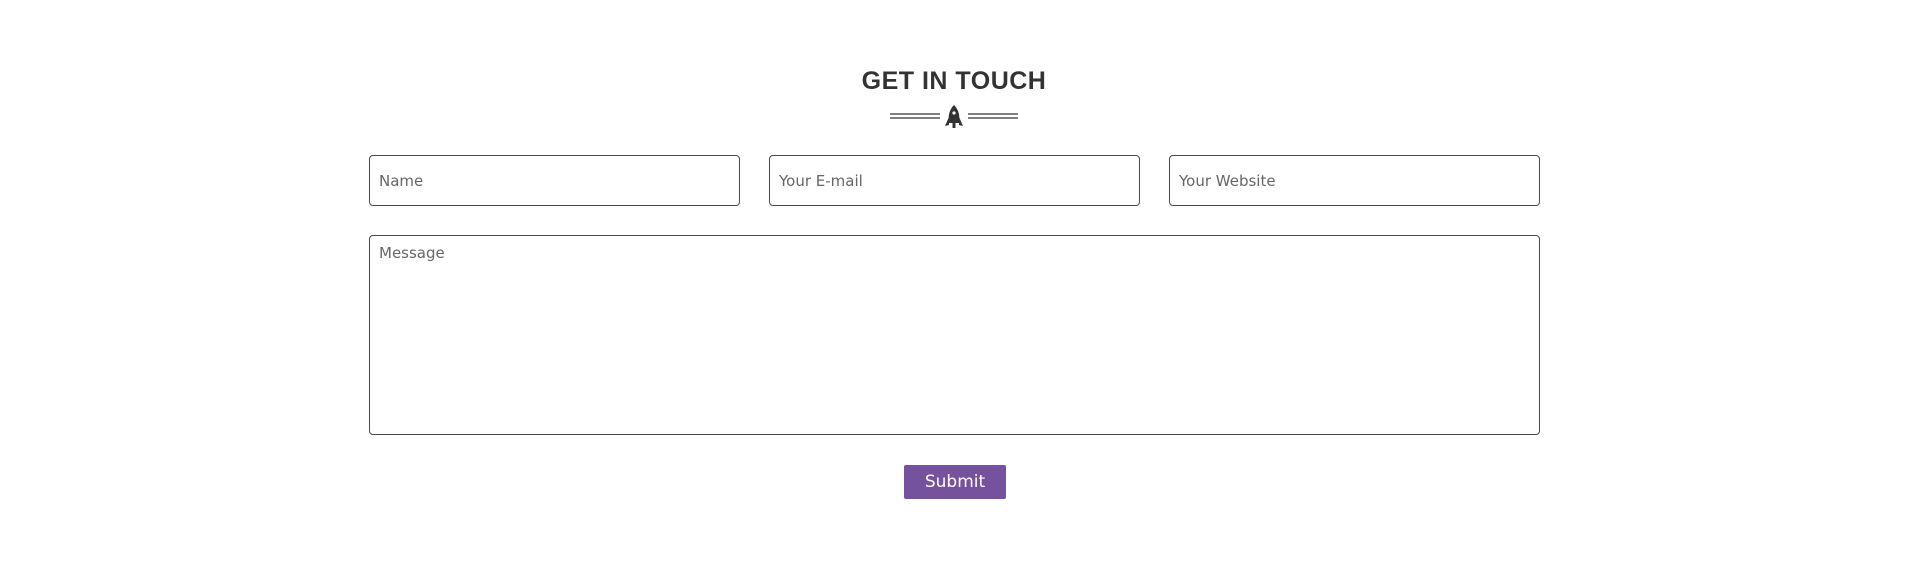  I want to click on website-field, so click(1354, 180).